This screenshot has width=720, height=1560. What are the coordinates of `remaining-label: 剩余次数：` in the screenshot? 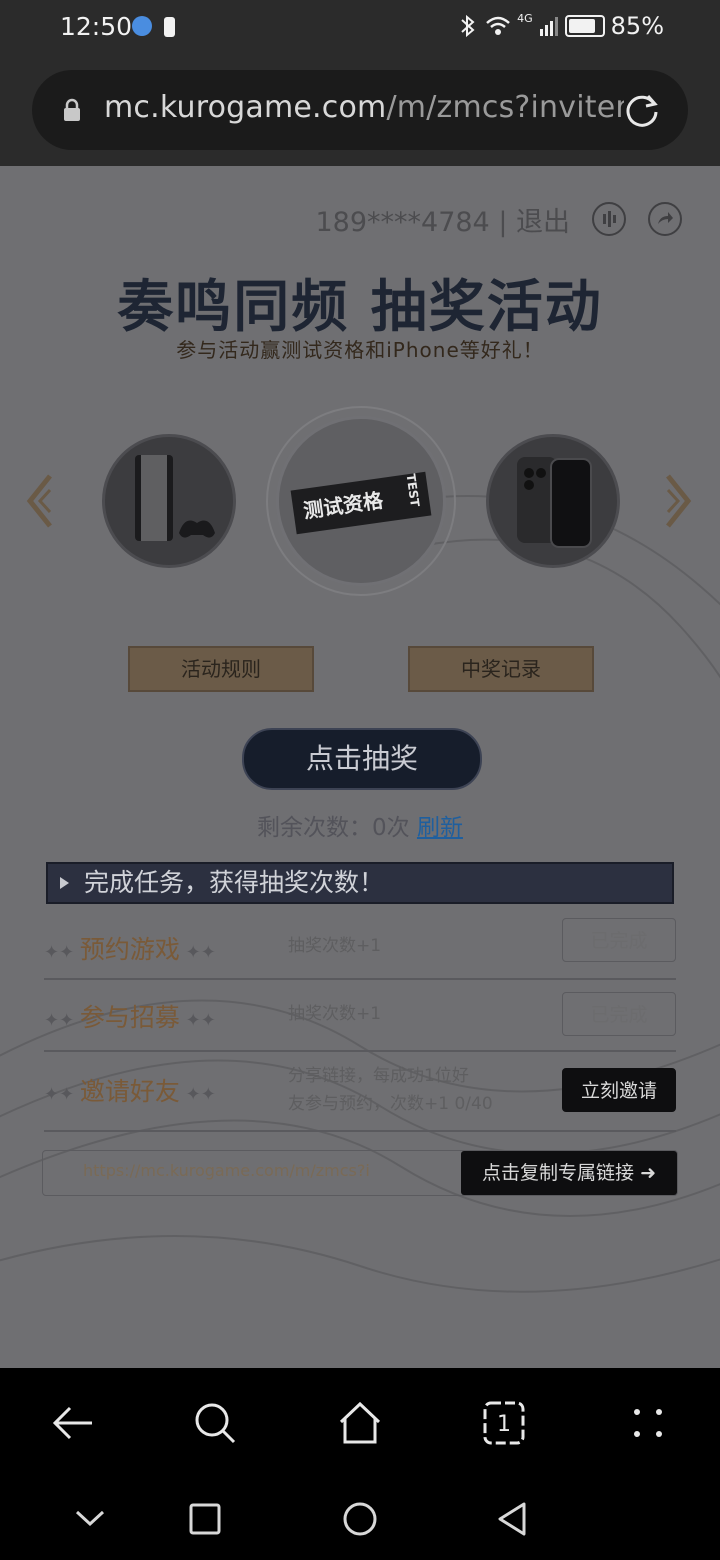 It's located at (315, 828).